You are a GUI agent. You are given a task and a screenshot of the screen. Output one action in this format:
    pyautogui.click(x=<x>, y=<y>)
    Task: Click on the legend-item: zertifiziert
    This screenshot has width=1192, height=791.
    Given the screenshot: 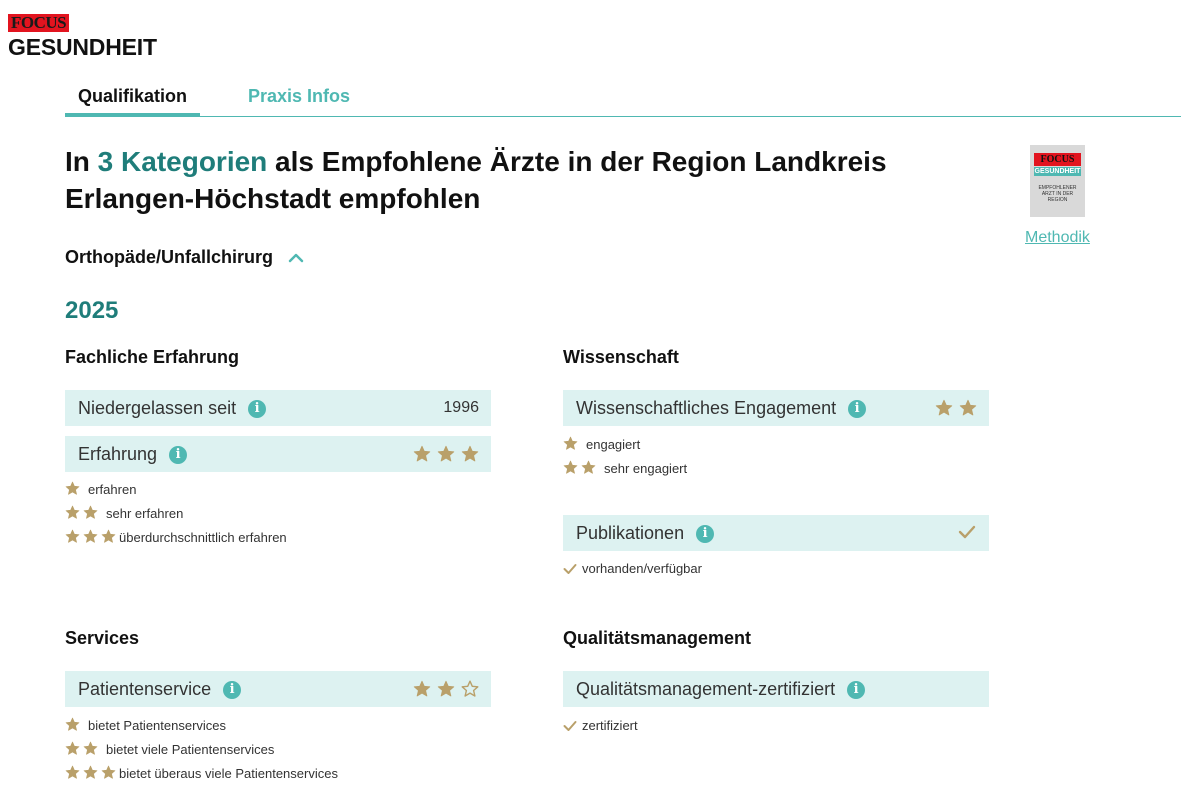 What is the action you would take?
    pyautogui.click(x=600, y=726)
    